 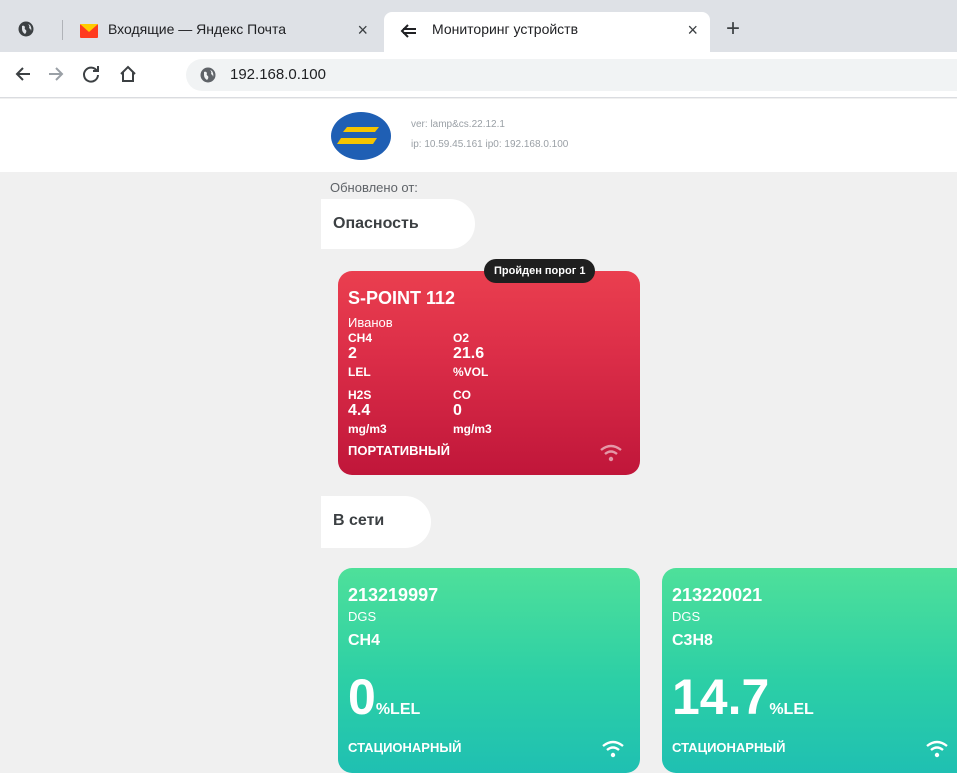 I want to click on company-logo, so click(x=361, y=136).